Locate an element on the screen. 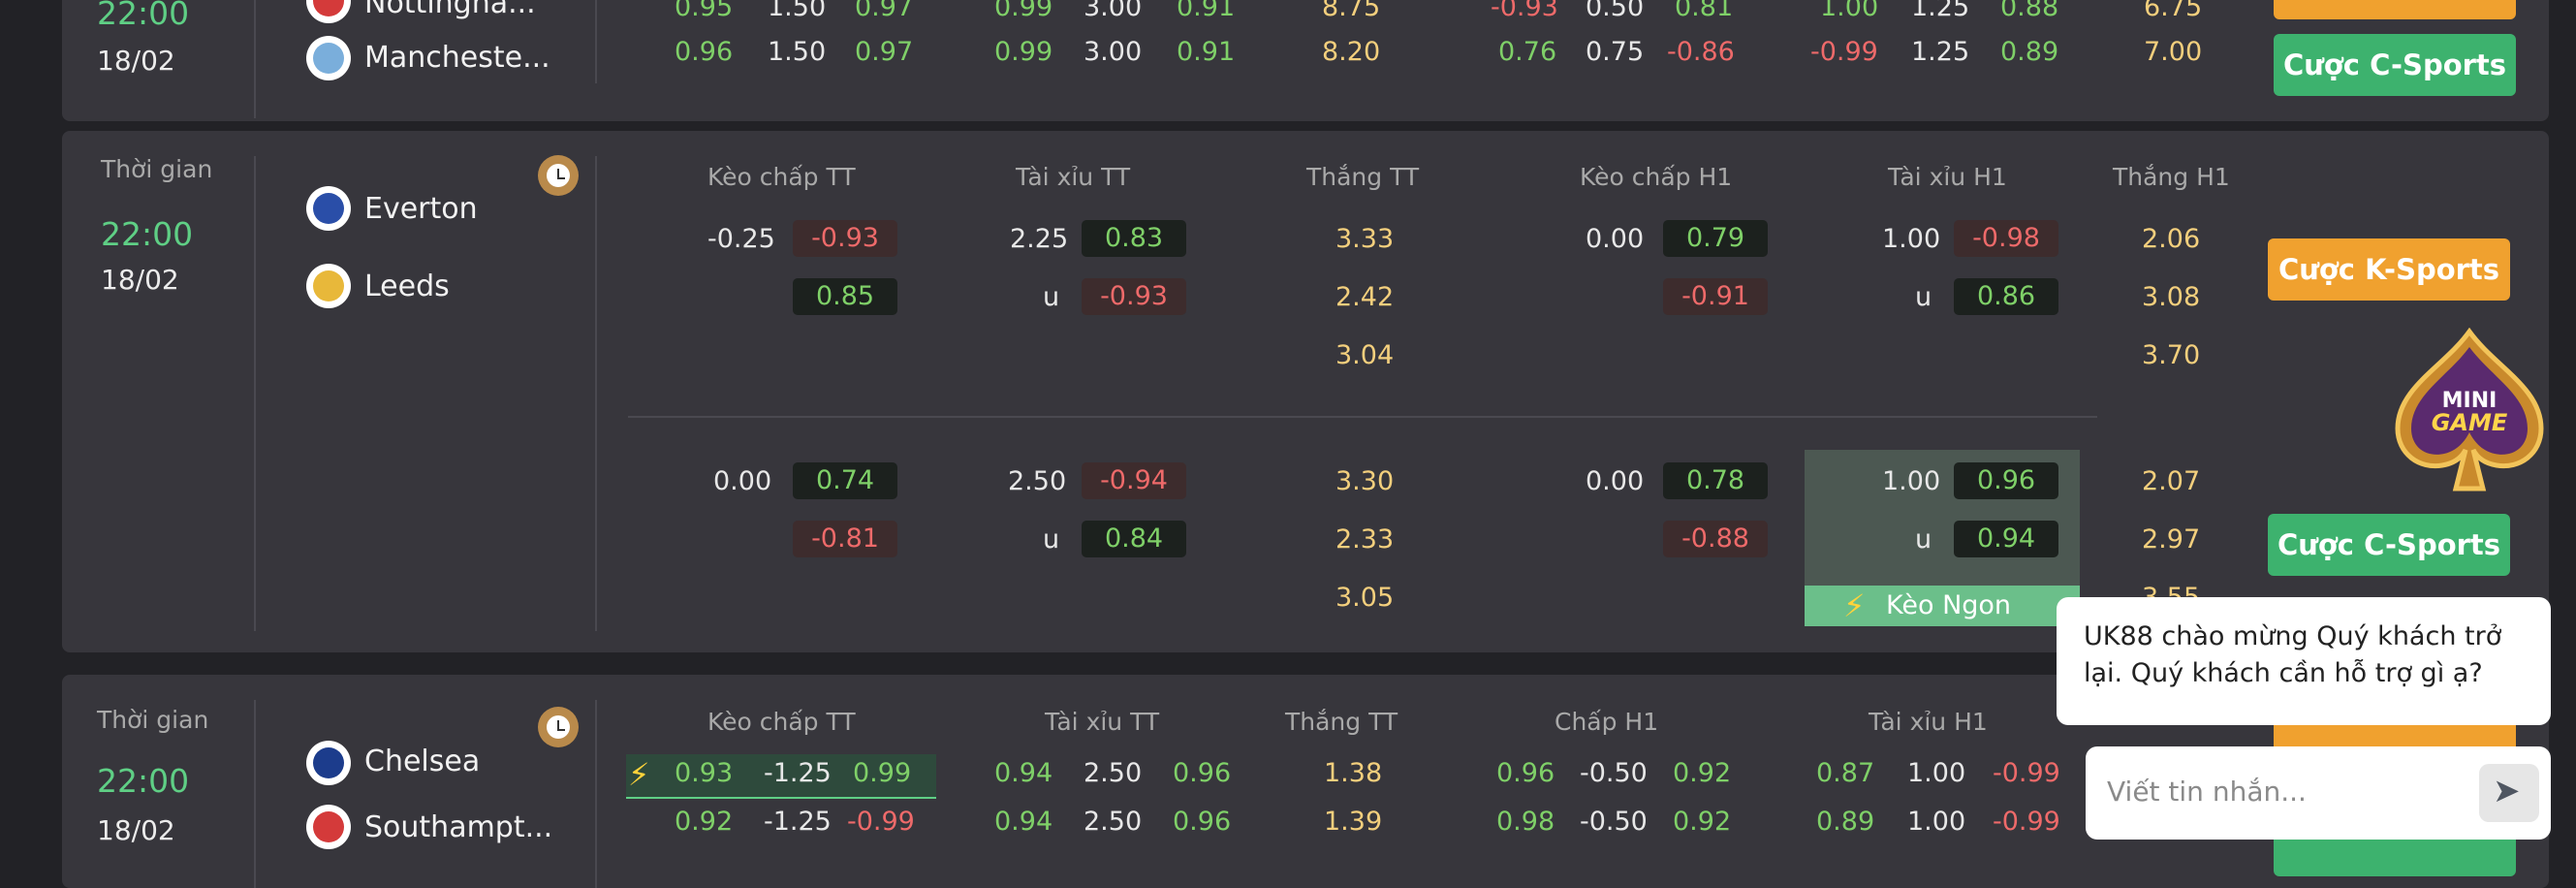 Image resolution: width=2576 pixels, height=888 pixels. line: 1.25 is located at coordinates (1940, 11).